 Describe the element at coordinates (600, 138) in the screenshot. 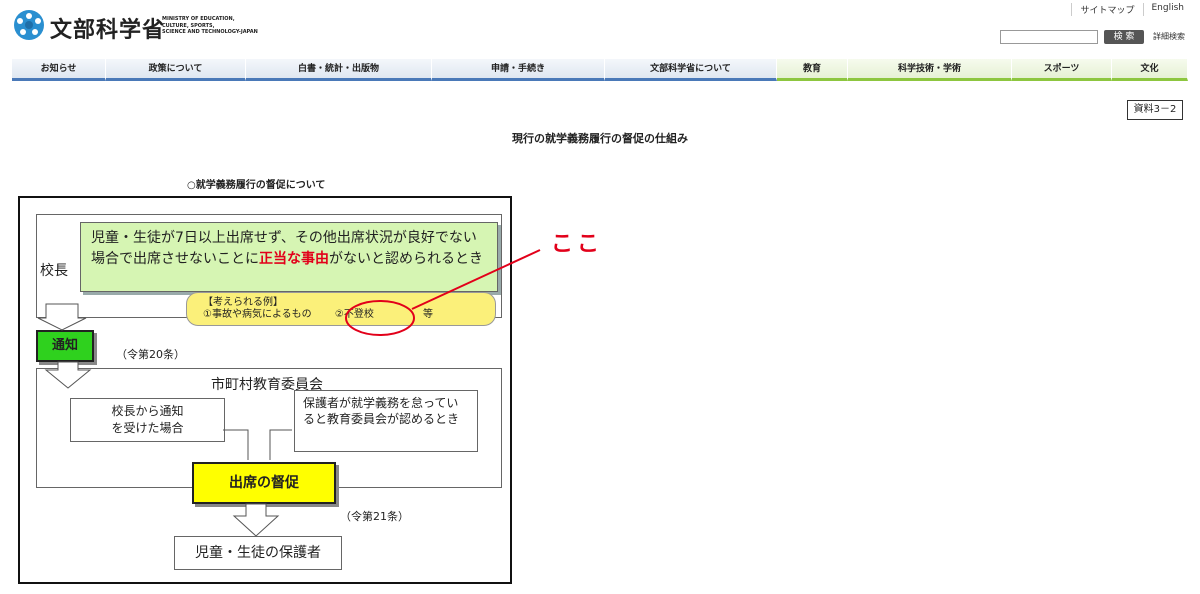

I see `page-title: 現行の就学義務履行の督促の仕組み` at that location.